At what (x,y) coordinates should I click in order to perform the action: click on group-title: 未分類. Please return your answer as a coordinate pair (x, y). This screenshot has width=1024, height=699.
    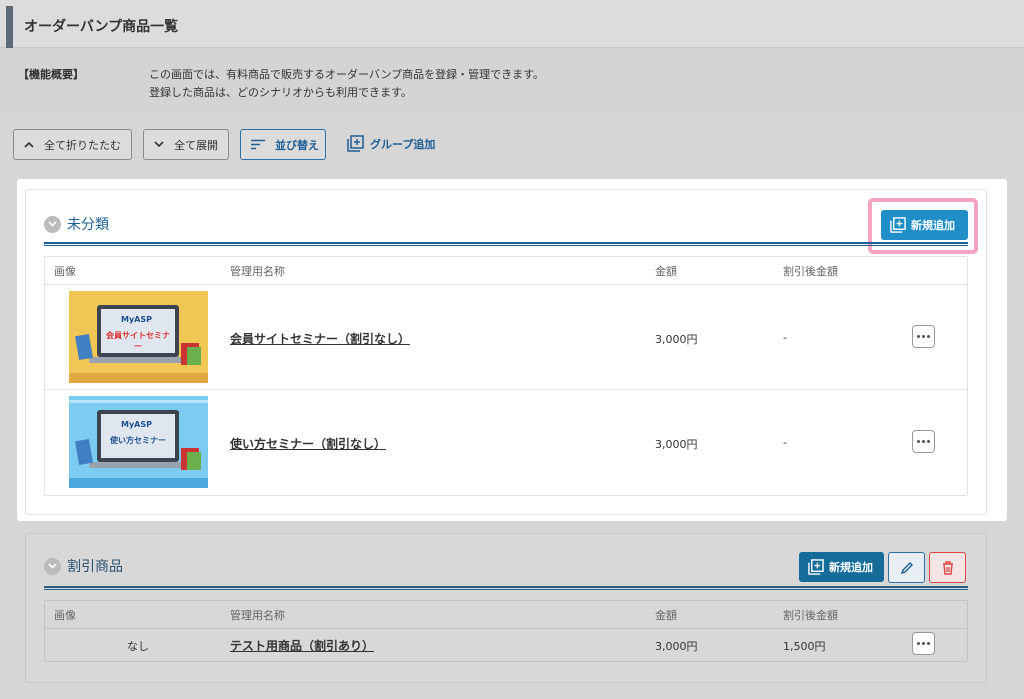
    Looking at the image, I should click on (88, 225).